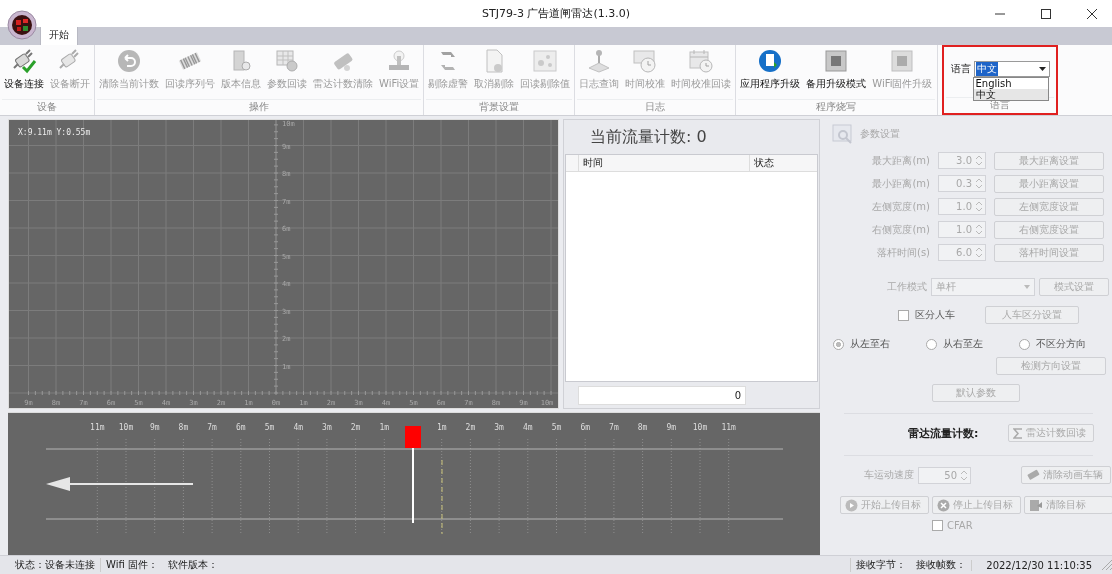 The height and width of the screenshot is (574, 1112). What do you see at coordinates (900, 229) in the screenshot?
I see `field-label: 右侧宽度(m)` at bounding box center [900, 229].